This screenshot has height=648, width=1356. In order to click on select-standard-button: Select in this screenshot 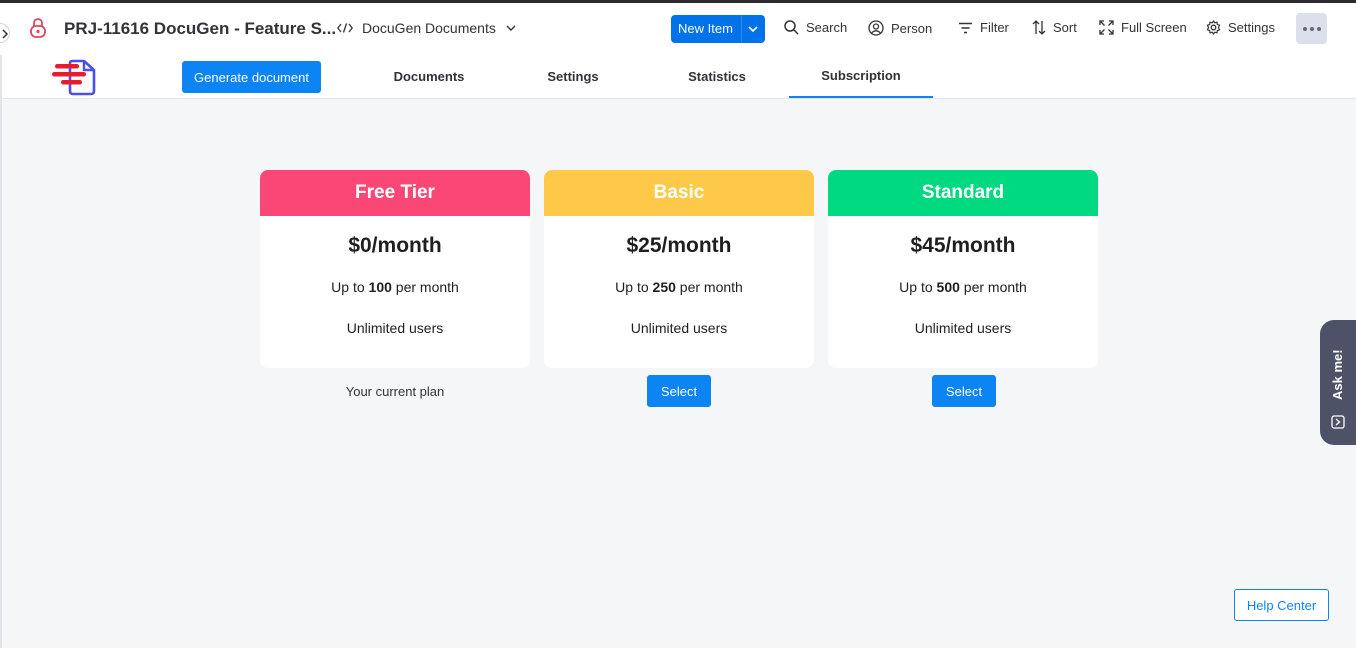, I will do `click(964, 391)`.